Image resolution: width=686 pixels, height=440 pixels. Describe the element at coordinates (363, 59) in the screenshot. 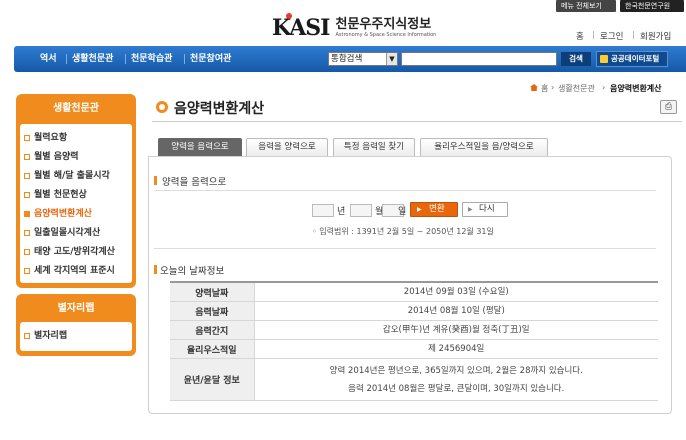

I see `search-scope-select: 통합검색 ▼` at that location.